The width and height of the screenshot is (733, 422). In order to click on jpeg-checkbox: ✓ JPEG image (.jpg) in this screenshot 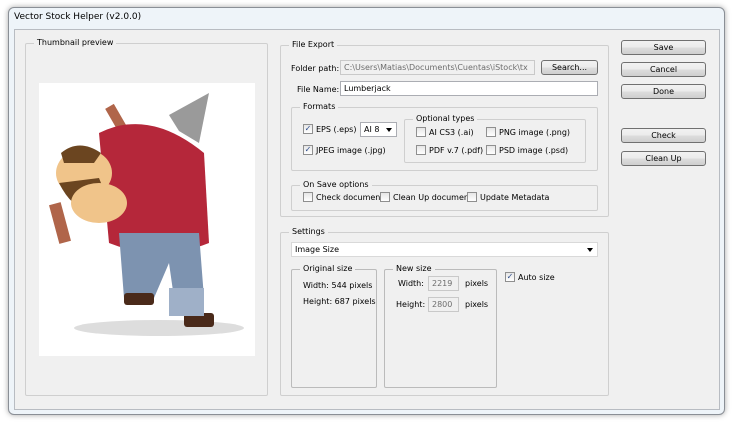, I will do `click(344, 150)`.